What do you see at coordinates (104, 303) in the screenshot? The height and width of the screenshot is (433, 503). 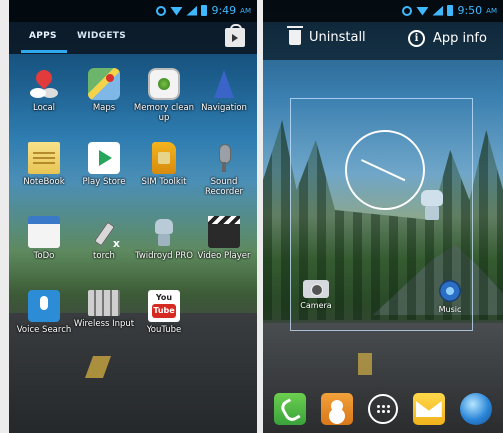 I see `keyboard-icon` at bounding box center [104, 303].